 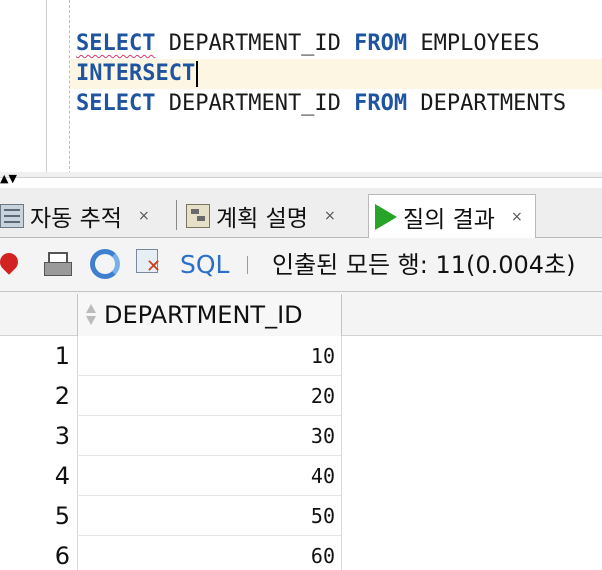 I want to click on autotrace-icon, so click(x=12, y=216).